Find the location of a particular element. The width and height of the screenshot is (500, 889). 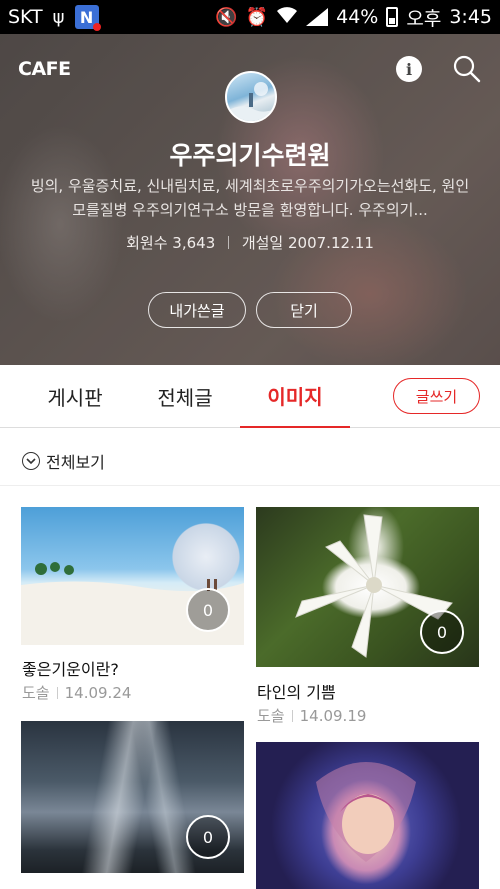

search-icon is located at coordinates (467, 69).